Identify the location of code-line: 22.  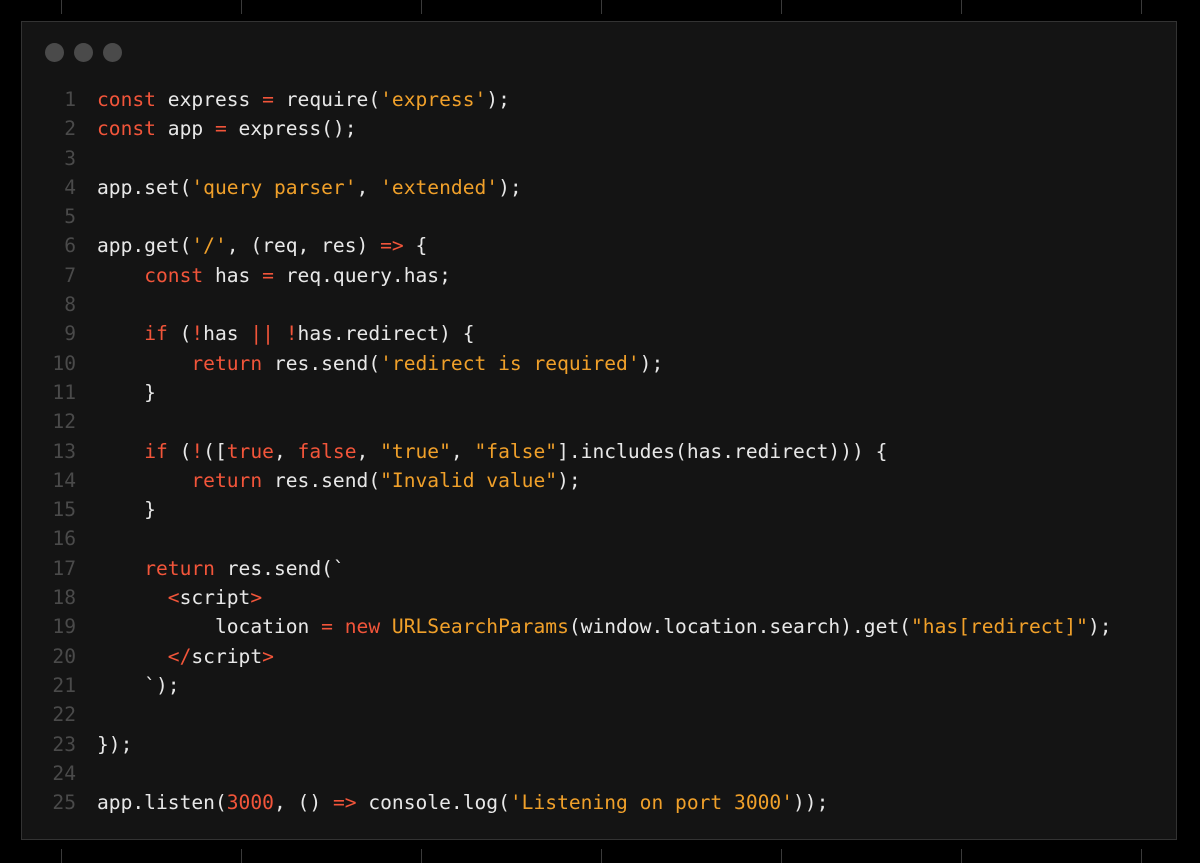
(599, 714).